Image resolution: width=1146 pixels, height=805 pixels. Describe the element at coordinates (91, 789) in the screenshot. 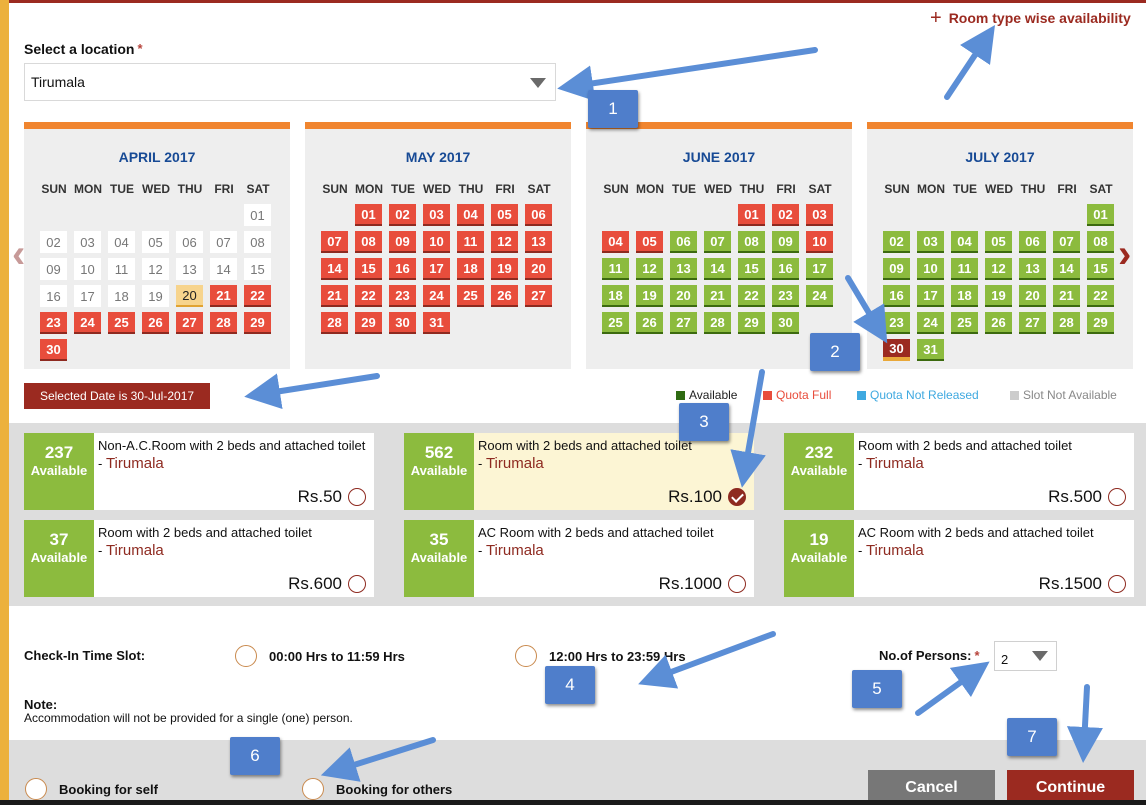

I see `booking-for-self-option: Booking for self` at that location.